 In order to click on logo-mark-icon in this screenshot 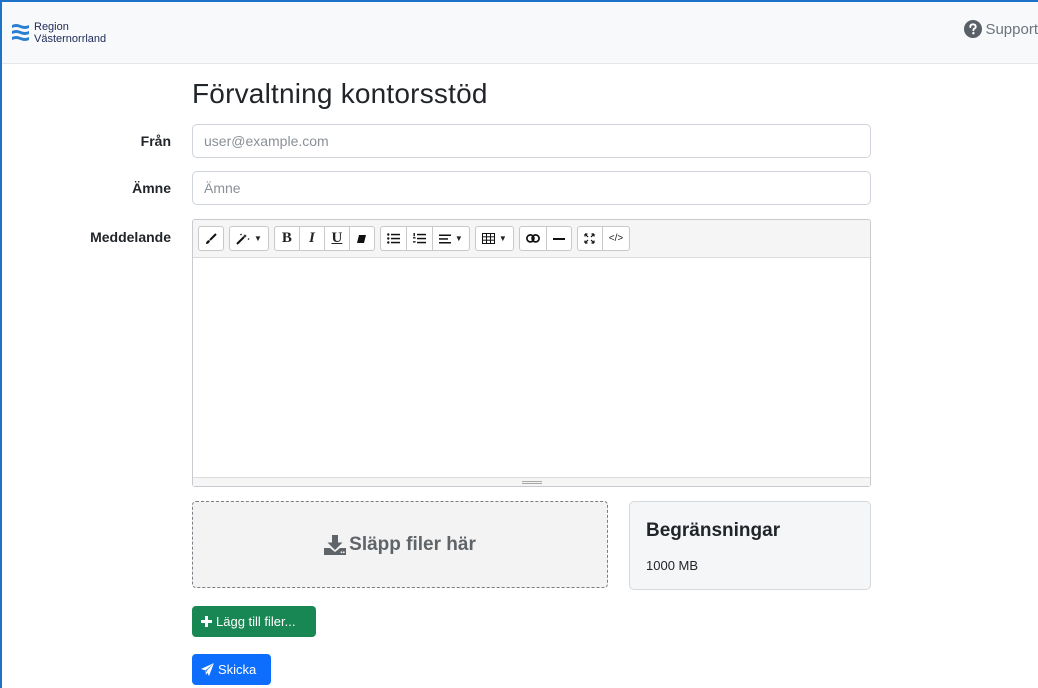, I will do `click(20, 32)`.